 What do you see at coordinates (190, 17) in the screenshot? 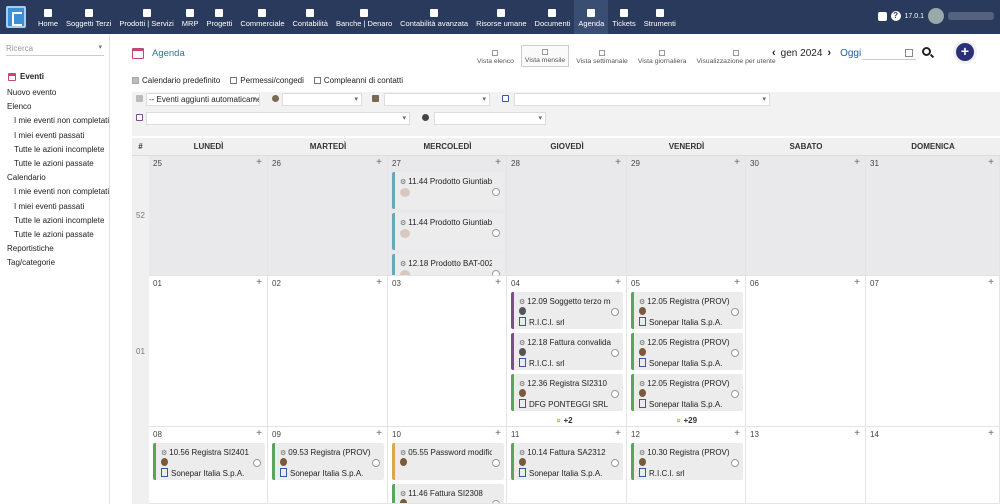
I see `nav-item-mrp: MRP` at bounding box center [190, 17].